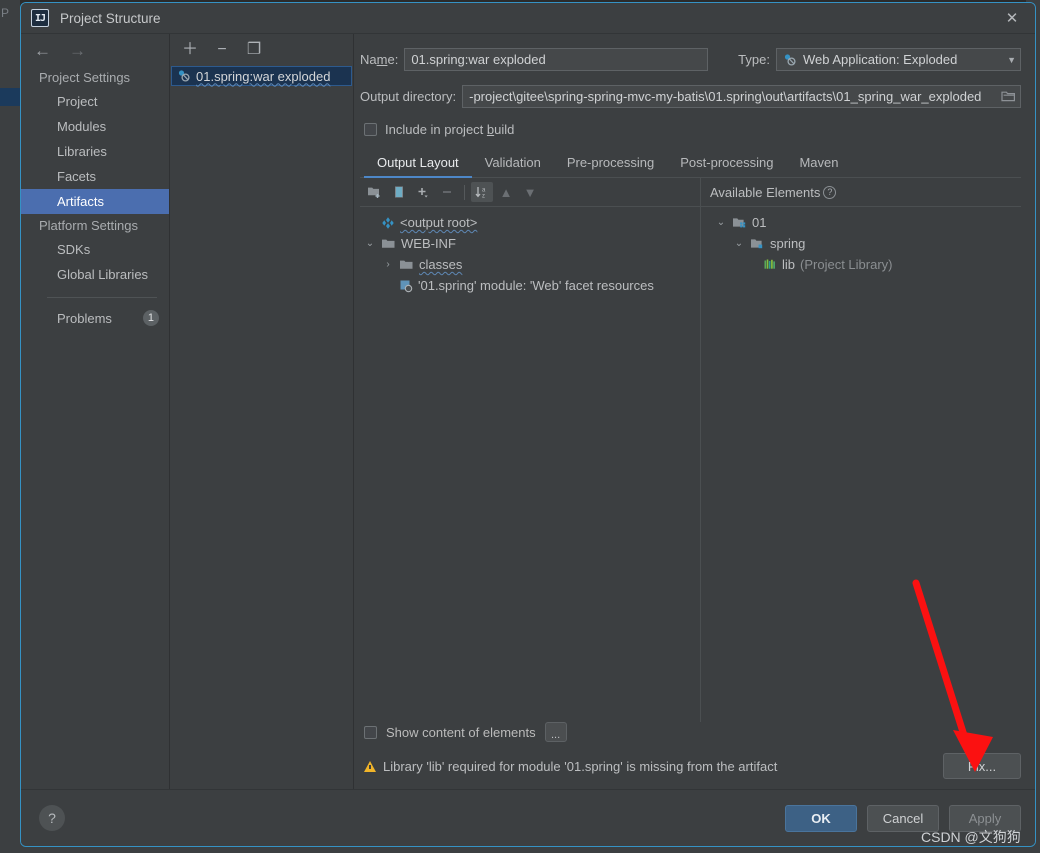 The image size is (1040, 853). What do you see at coordinates (370, 732) in the screenshot?
I see `show-content-of-elements-checkbox` at bounding box center [370, 732].